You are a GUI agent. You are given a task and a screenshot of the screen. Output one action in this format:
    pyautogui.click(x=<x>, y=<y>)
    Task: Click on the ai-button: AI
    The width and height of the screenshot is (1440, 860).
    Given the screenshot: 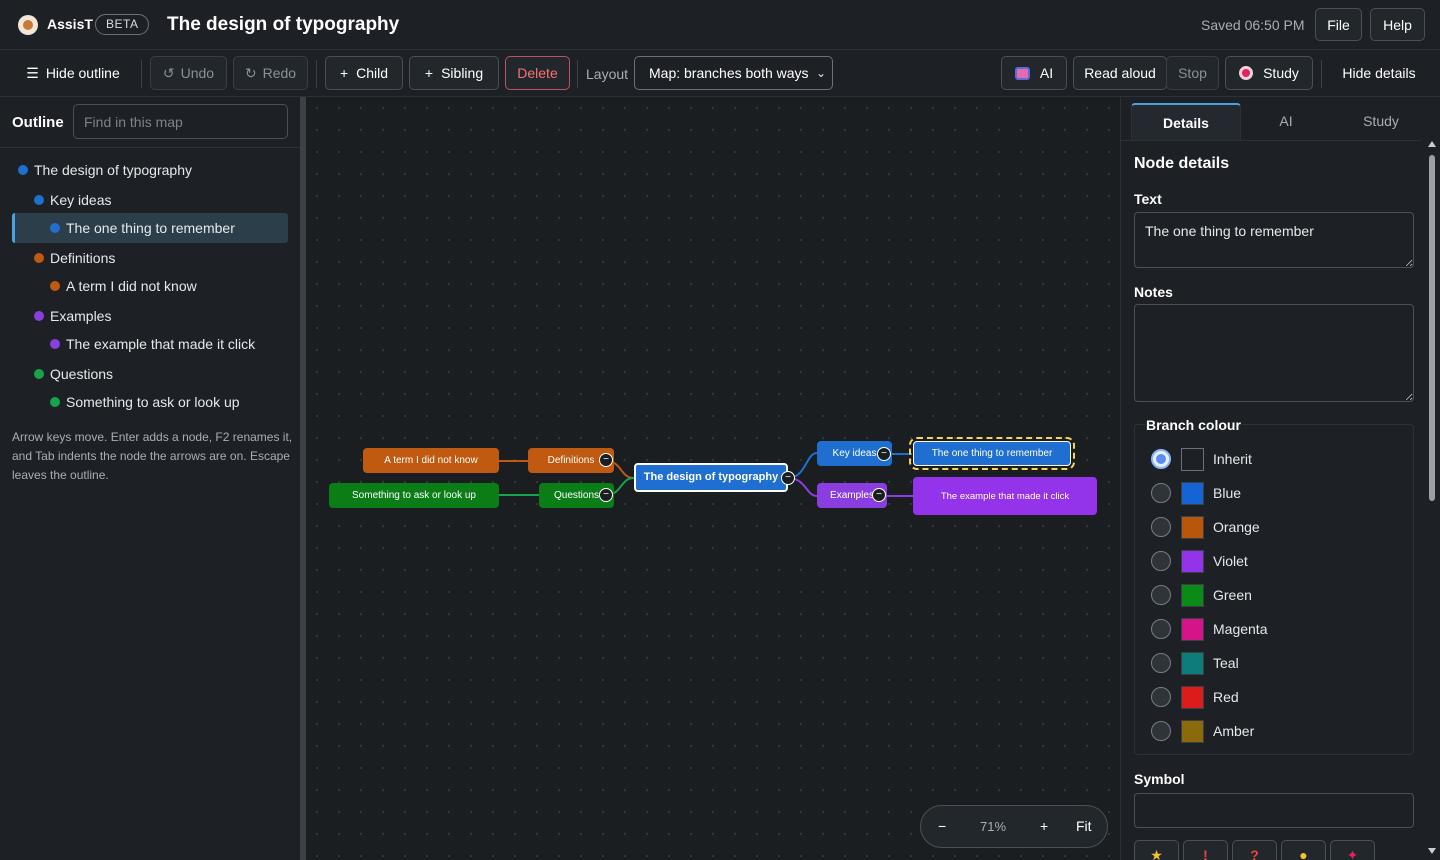 What is the action you would take?
    pyautogui.click(x=1034, y=73)
    